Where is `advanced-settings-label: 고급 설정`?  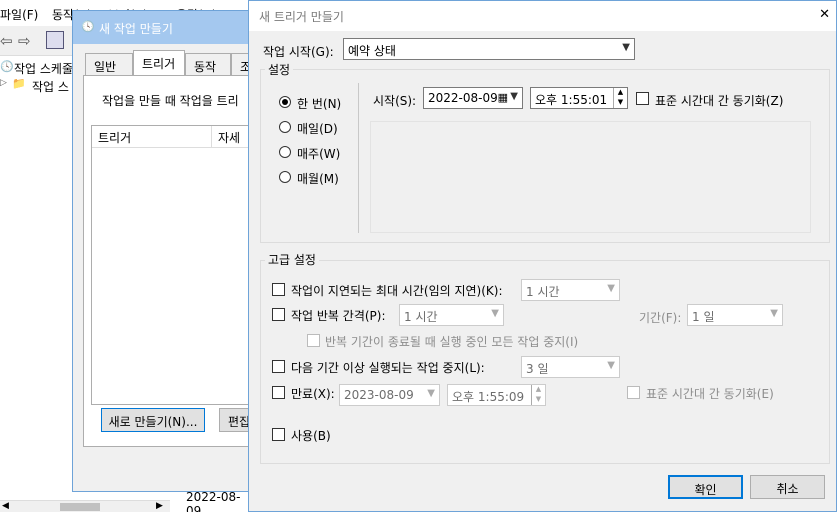
advanced-settings-label: 고급 설정 is located at coordinates (292, 259).